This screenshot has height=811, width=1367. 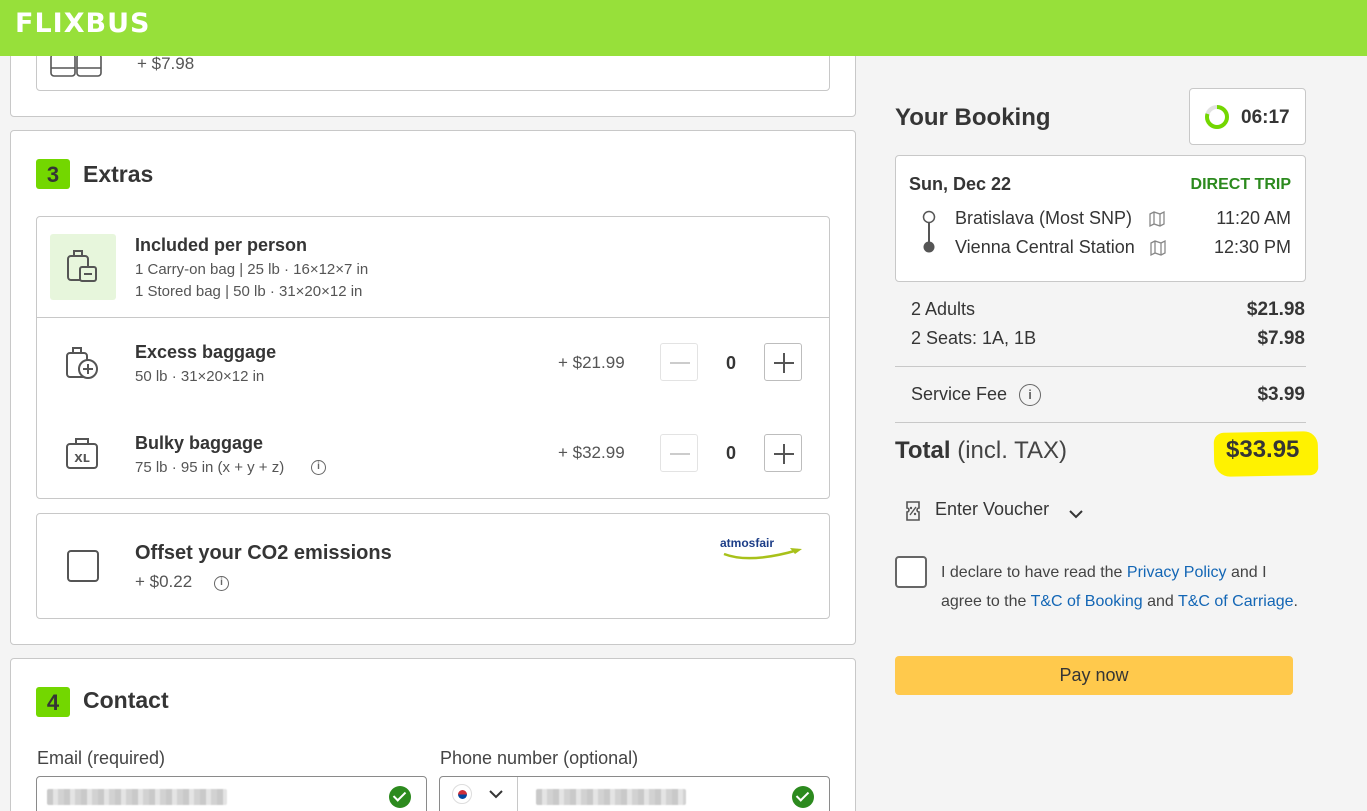 What do you see at coordinates (683, 28) in the screenshot?
I see `top-header: FLIXBUS` at bounding box center [683, 28].